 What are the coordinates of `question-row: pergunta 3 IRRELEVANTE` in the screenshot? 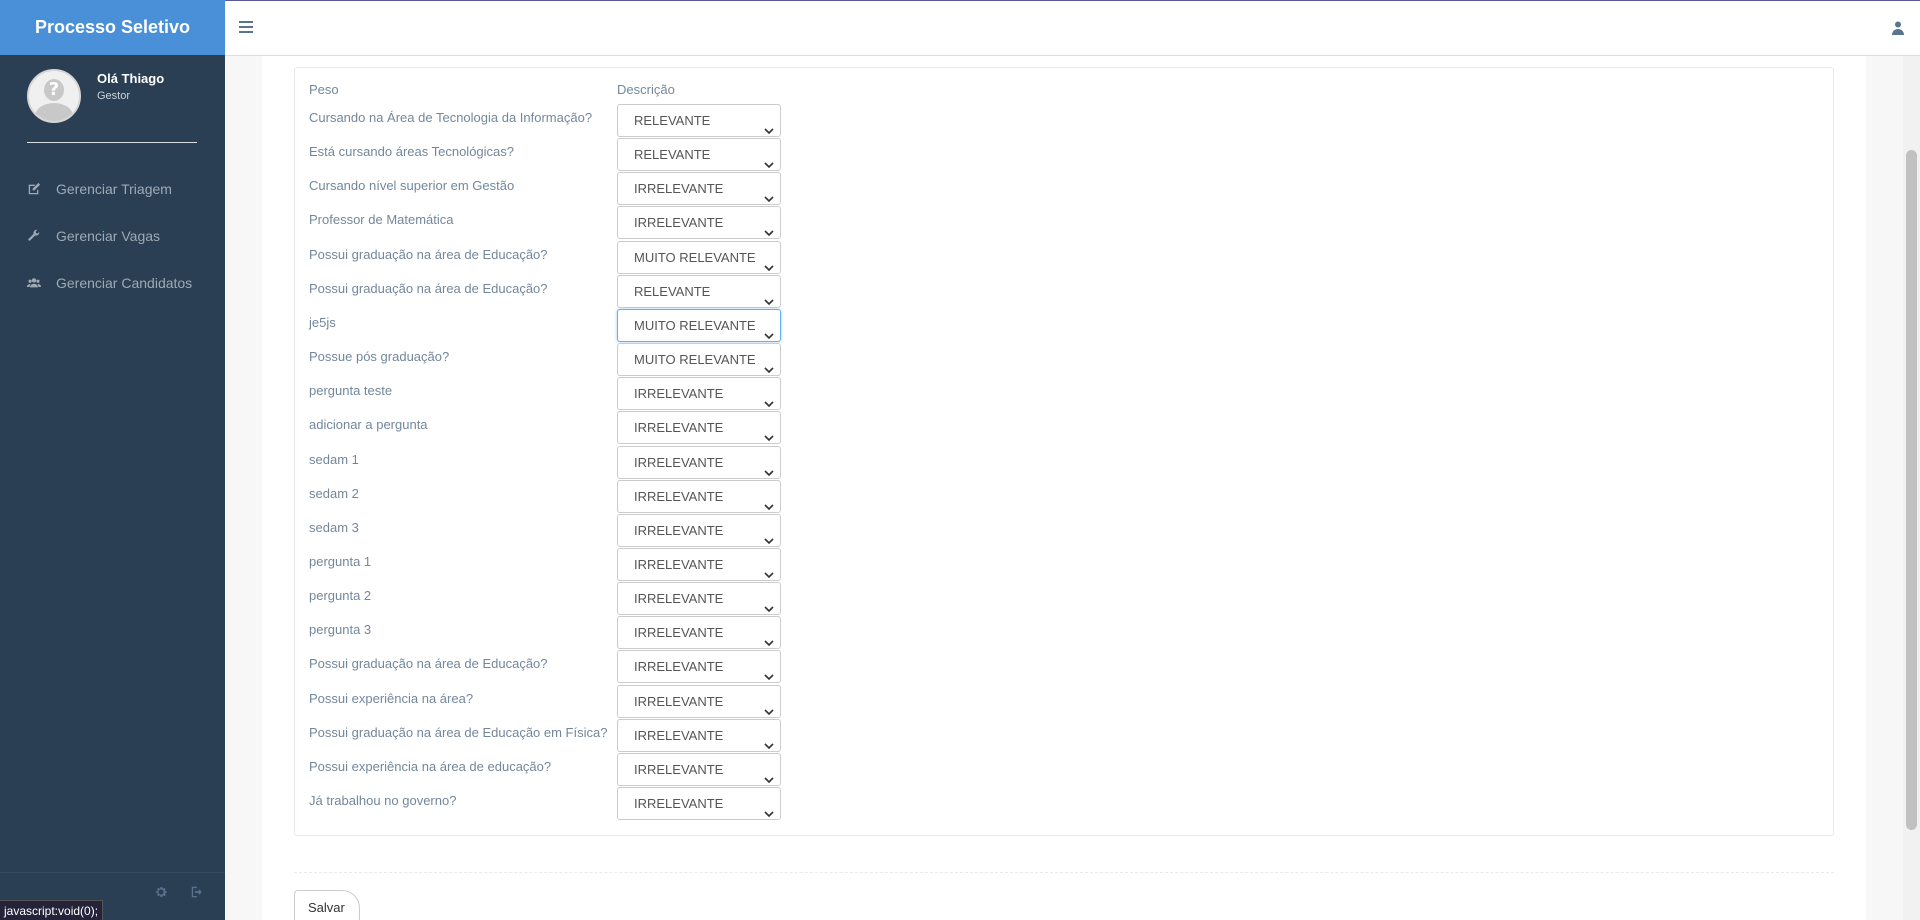 It's located at (1064, 633).